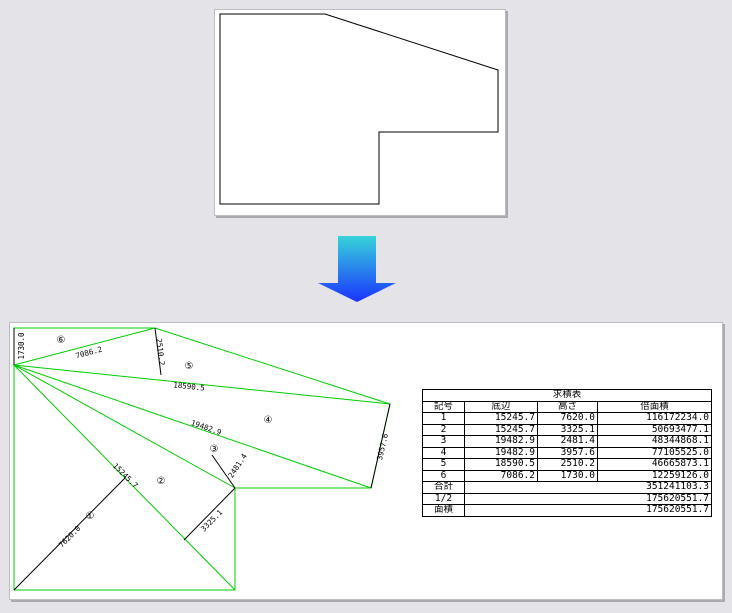  What do you see at coordinates (654, 452) in the screenshot?
I see `table-cell: 77105525.0` at bounding box center [654, 452].